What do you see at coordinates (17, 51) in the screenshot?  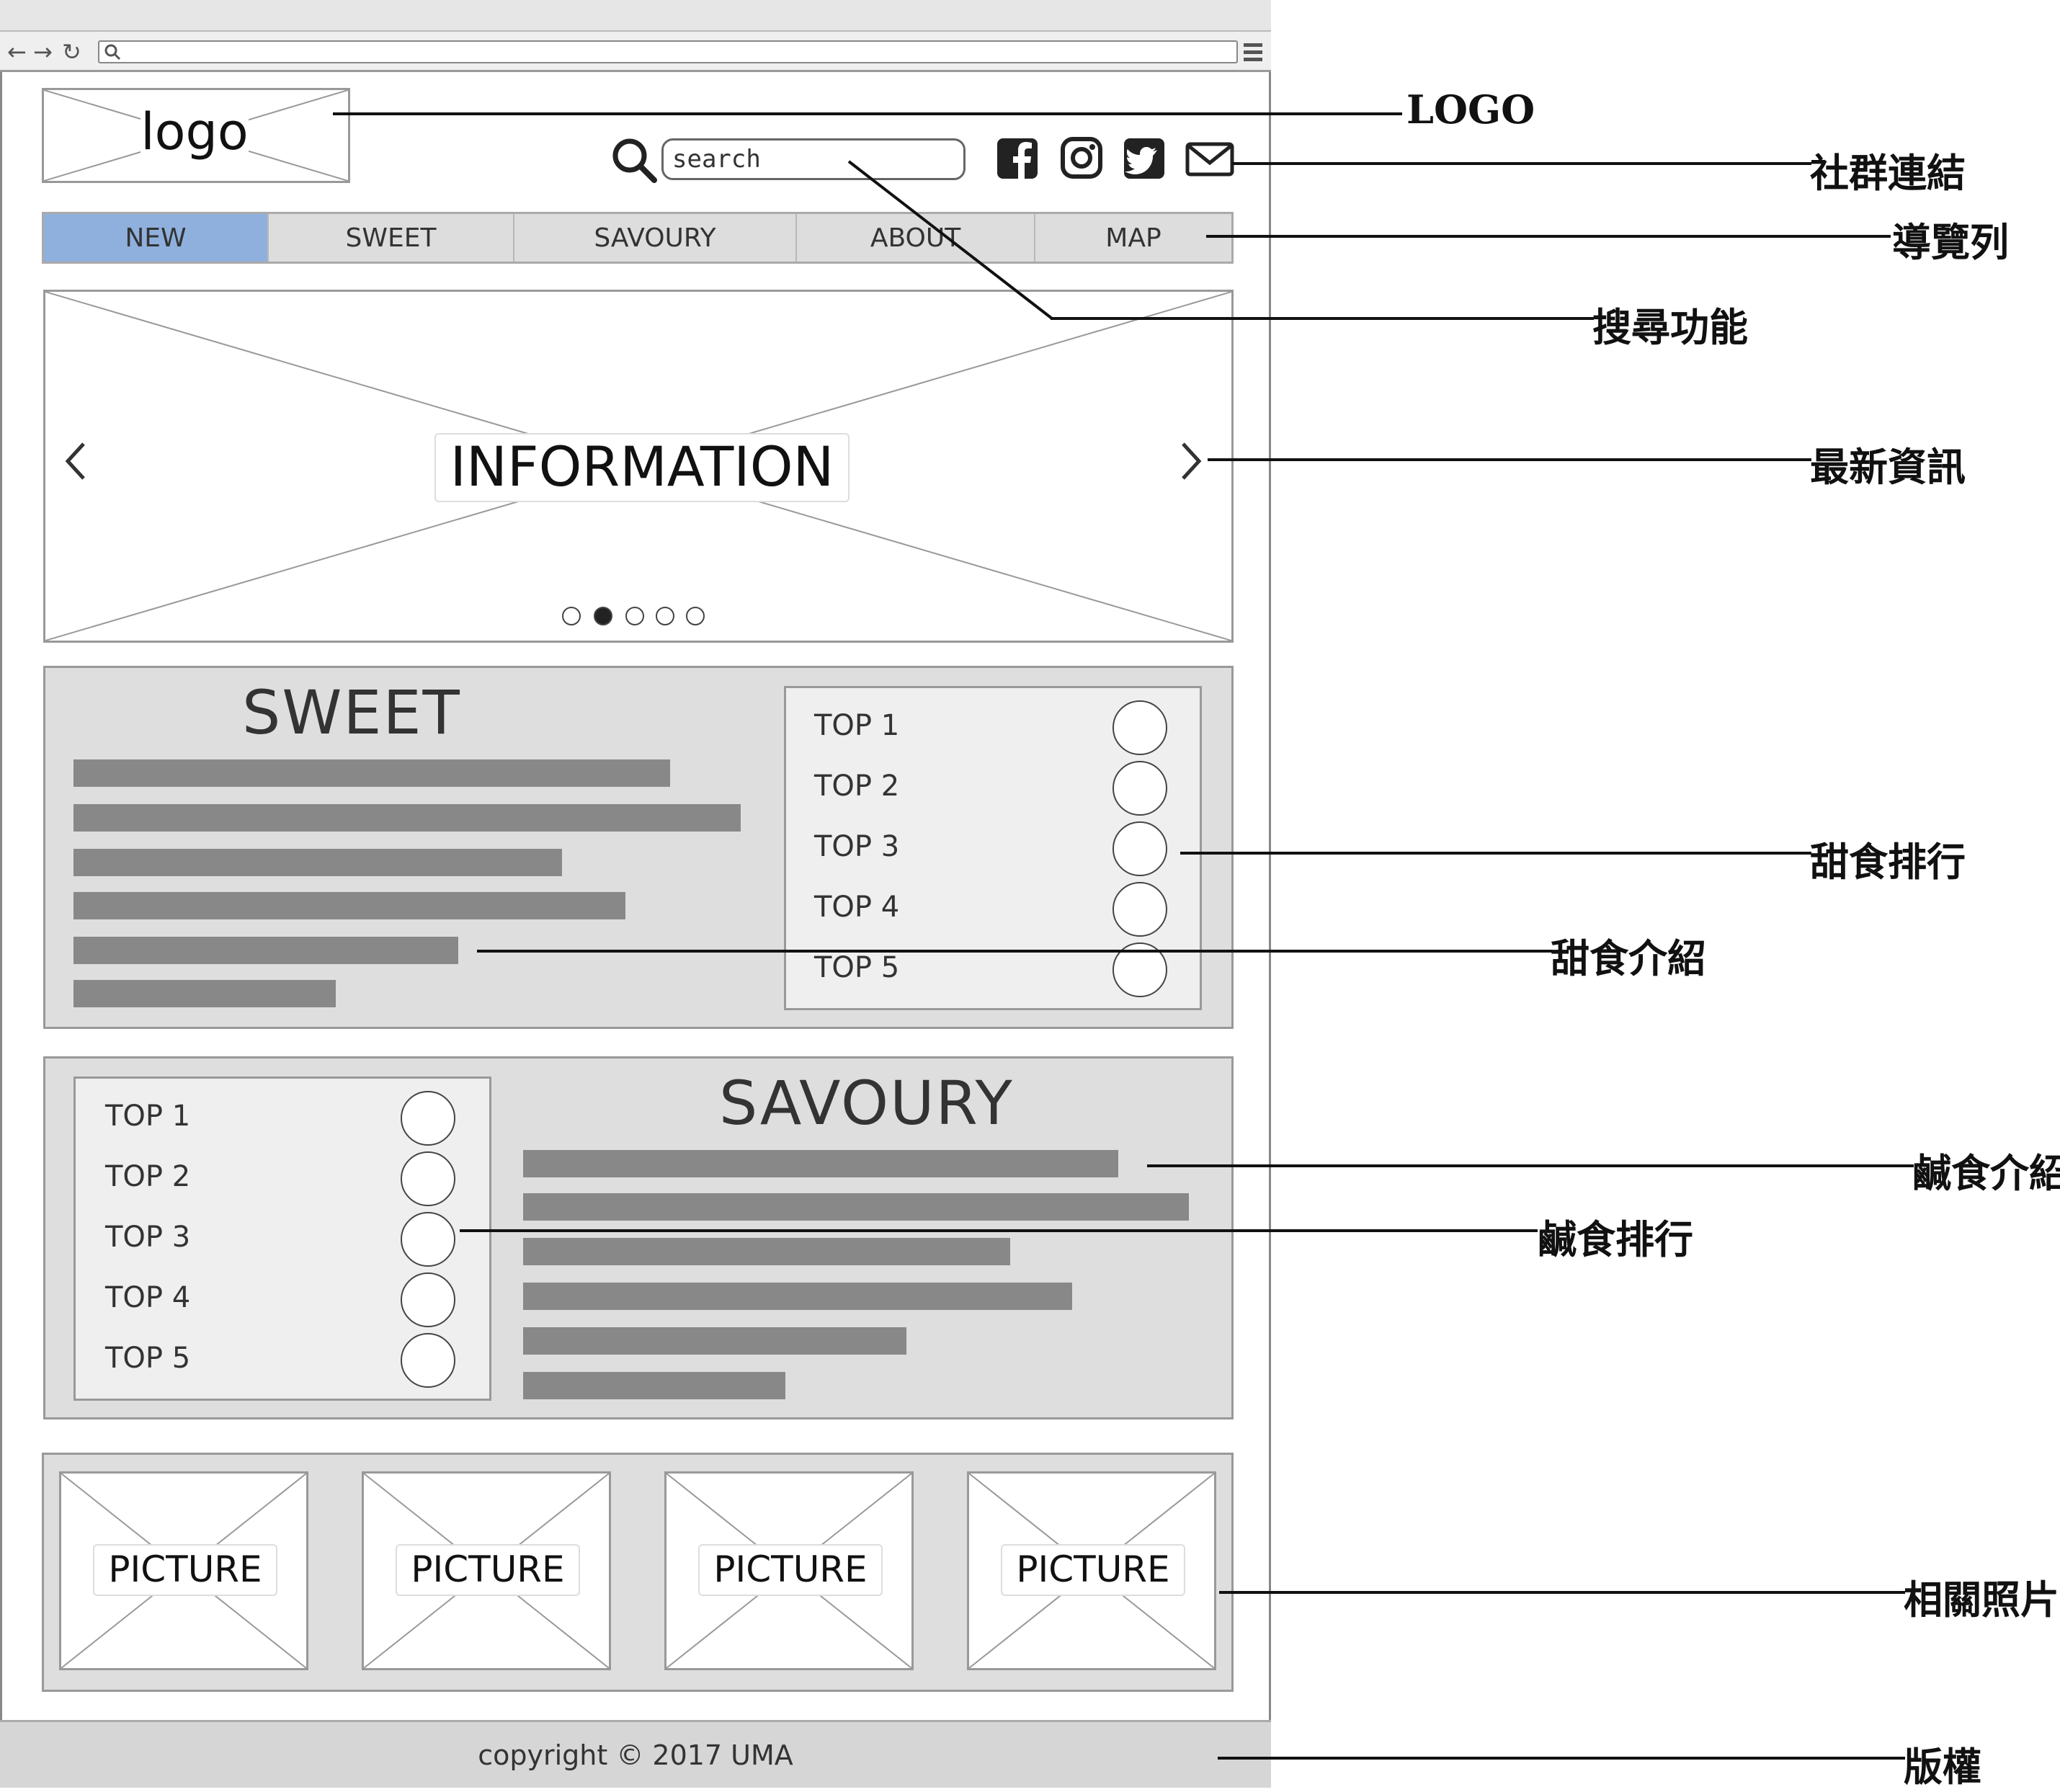 I see `back-arrow-icon: ←` at bounding box center [17, 51].